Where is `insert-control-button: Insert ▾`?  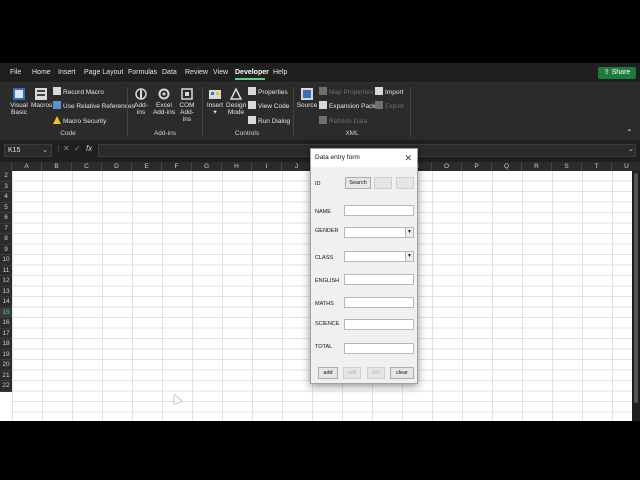 insert-control-button: Insert ▾ is located at coordinates (215, 101).